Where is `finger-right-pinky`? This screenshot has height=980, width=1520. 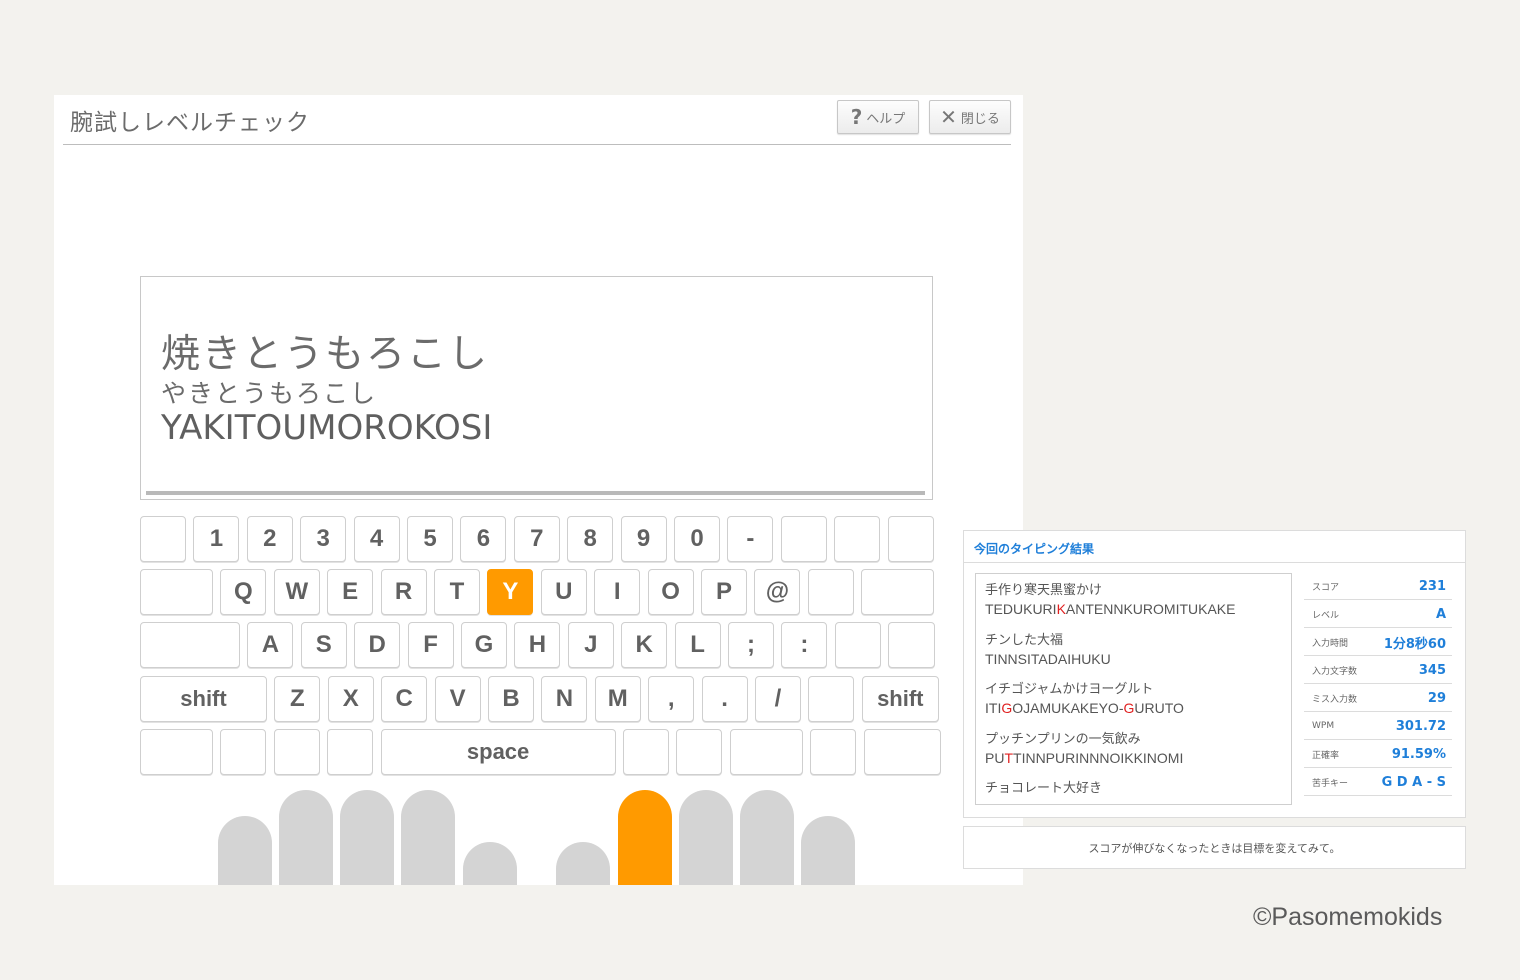
finger-right-pinky is located at coordinates (828, 850).